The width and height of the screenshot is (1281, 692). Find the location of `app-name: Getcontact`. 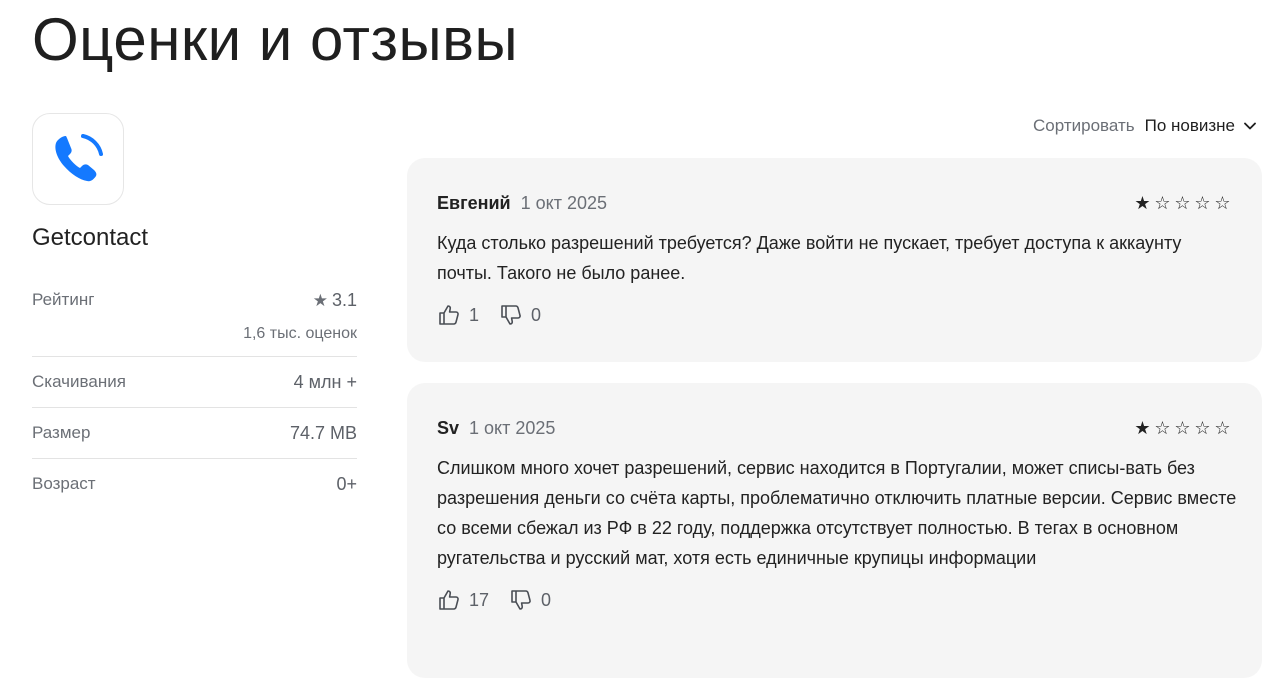

app-name: Getcontact is located at coordinates (90, 237).